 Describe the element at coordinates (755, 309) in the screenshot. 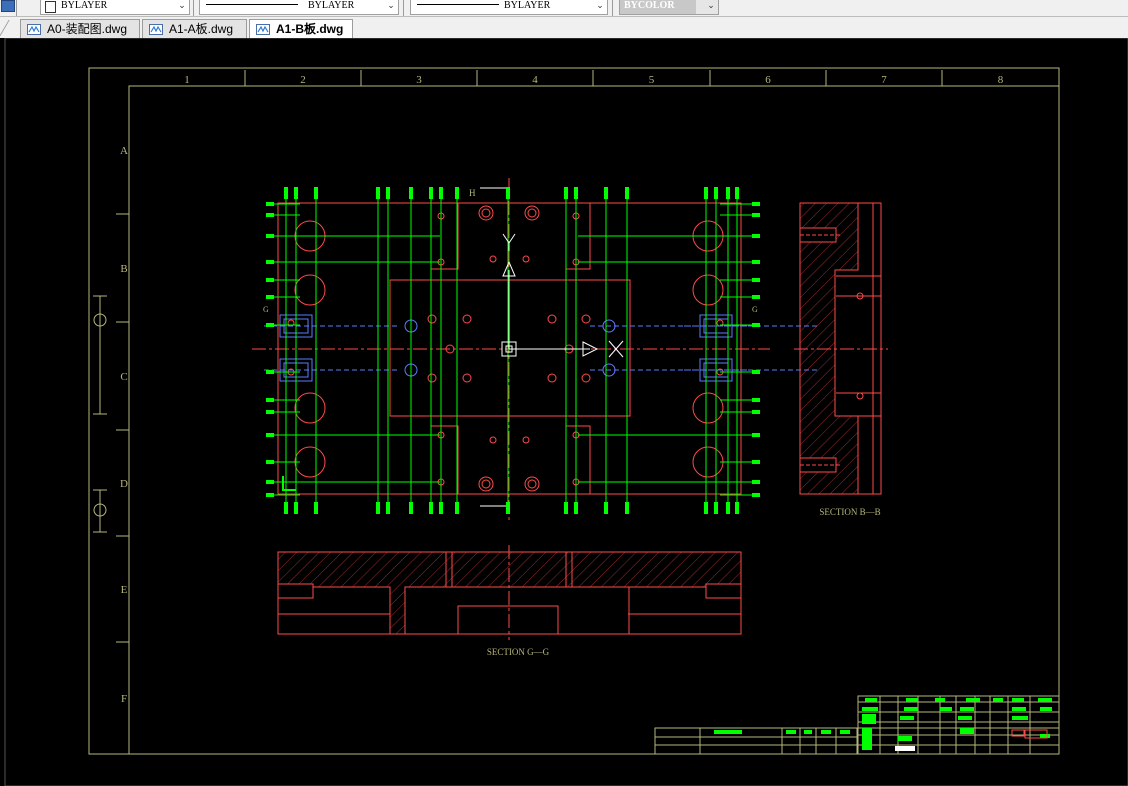

I see `section-marker-g-right: G` at that location.